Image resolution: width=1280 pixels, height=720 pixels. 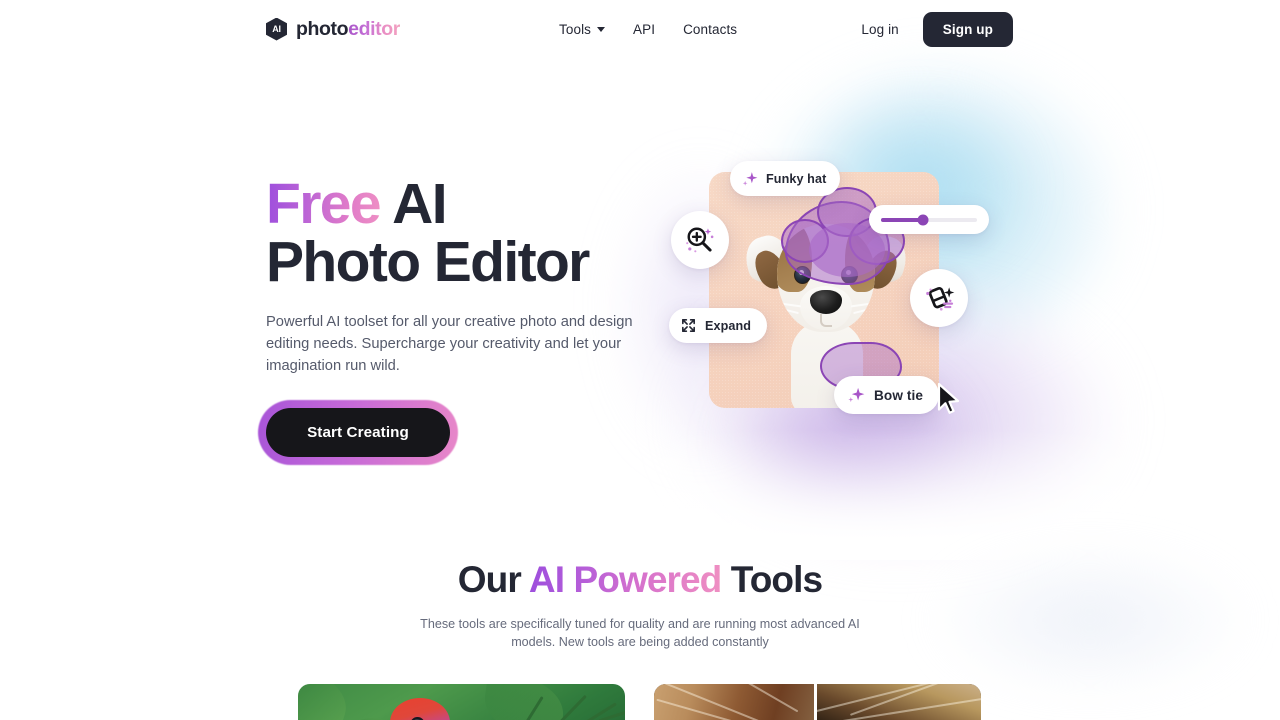 I want to click on pill-funky-hat: Funky hat, so click(x=785, y=178).